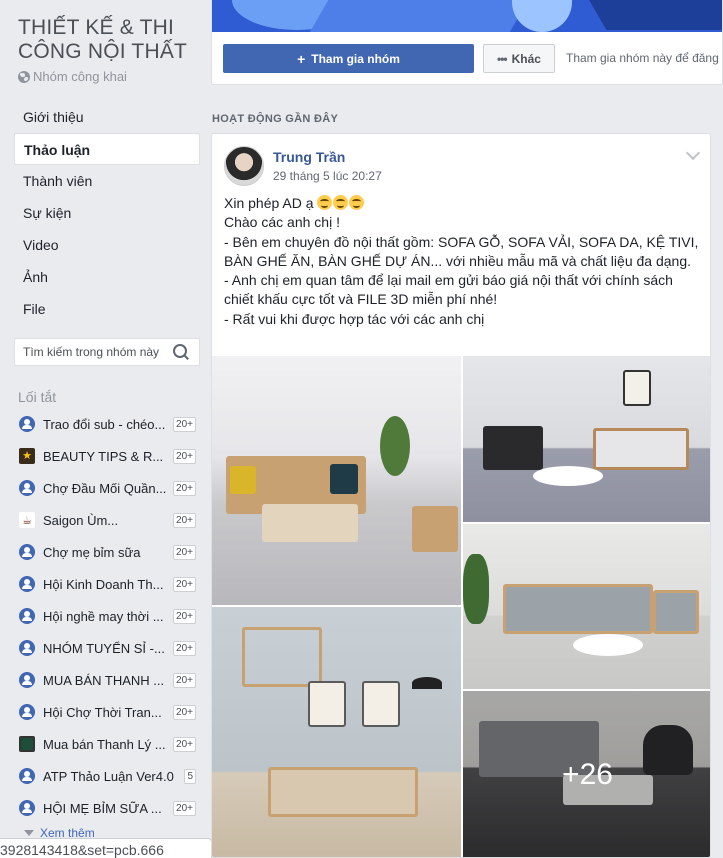 The width and height of the screenshot is (723, 858). Describe the element at coordinates (275, 119) in the screenshot. I see `recent-activity-title: HOẠT ĐỘNG GẦN ĐÂY` at that location.